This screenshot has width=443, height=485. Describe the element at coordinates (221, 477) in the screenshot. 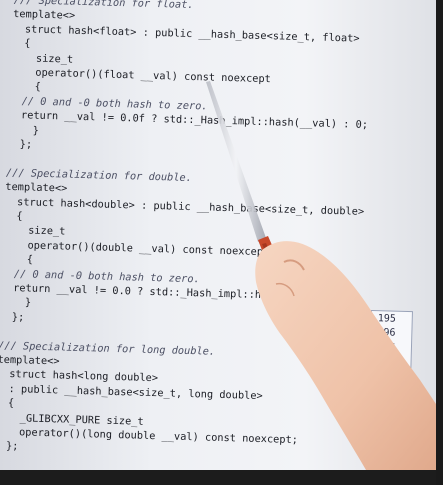

I see `bottom-frame-border` at that location.